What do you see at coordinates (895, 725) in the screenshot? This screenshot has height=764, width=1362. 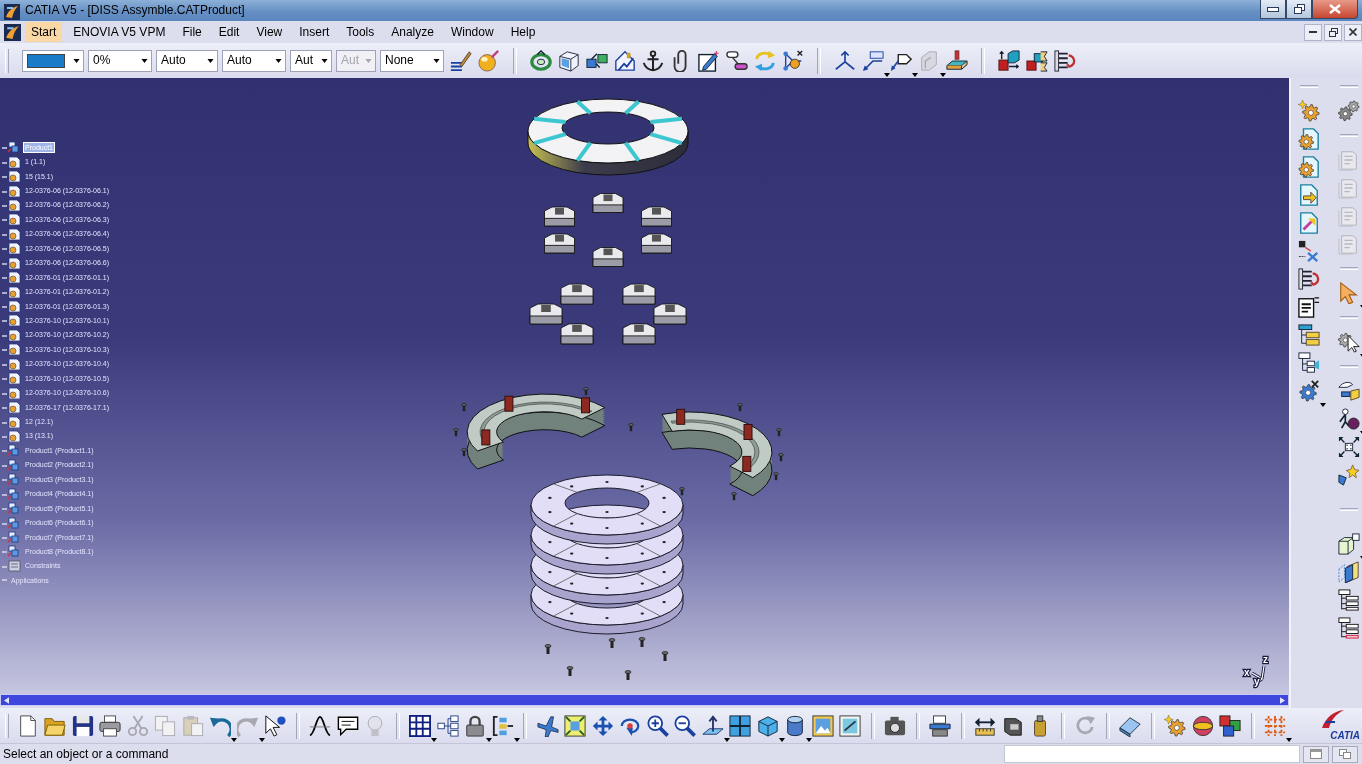 I see `camera-icon` at bounding box center [895, 725].